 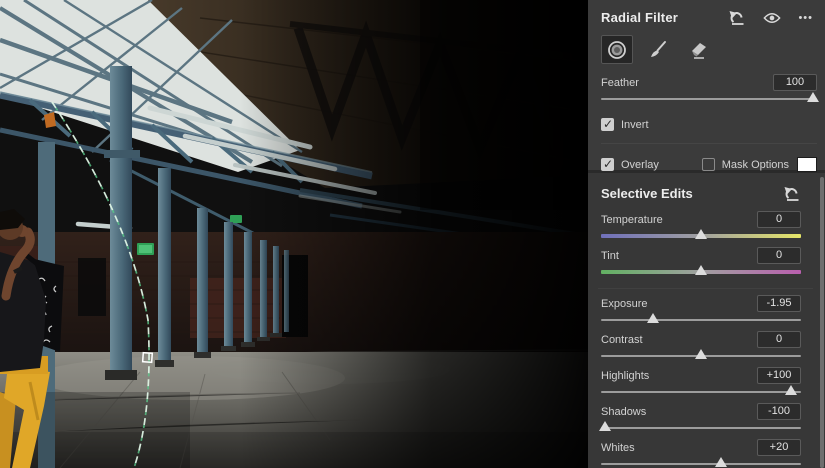 I want to click on slider-label: Contrast, so click(x=622, y=339).